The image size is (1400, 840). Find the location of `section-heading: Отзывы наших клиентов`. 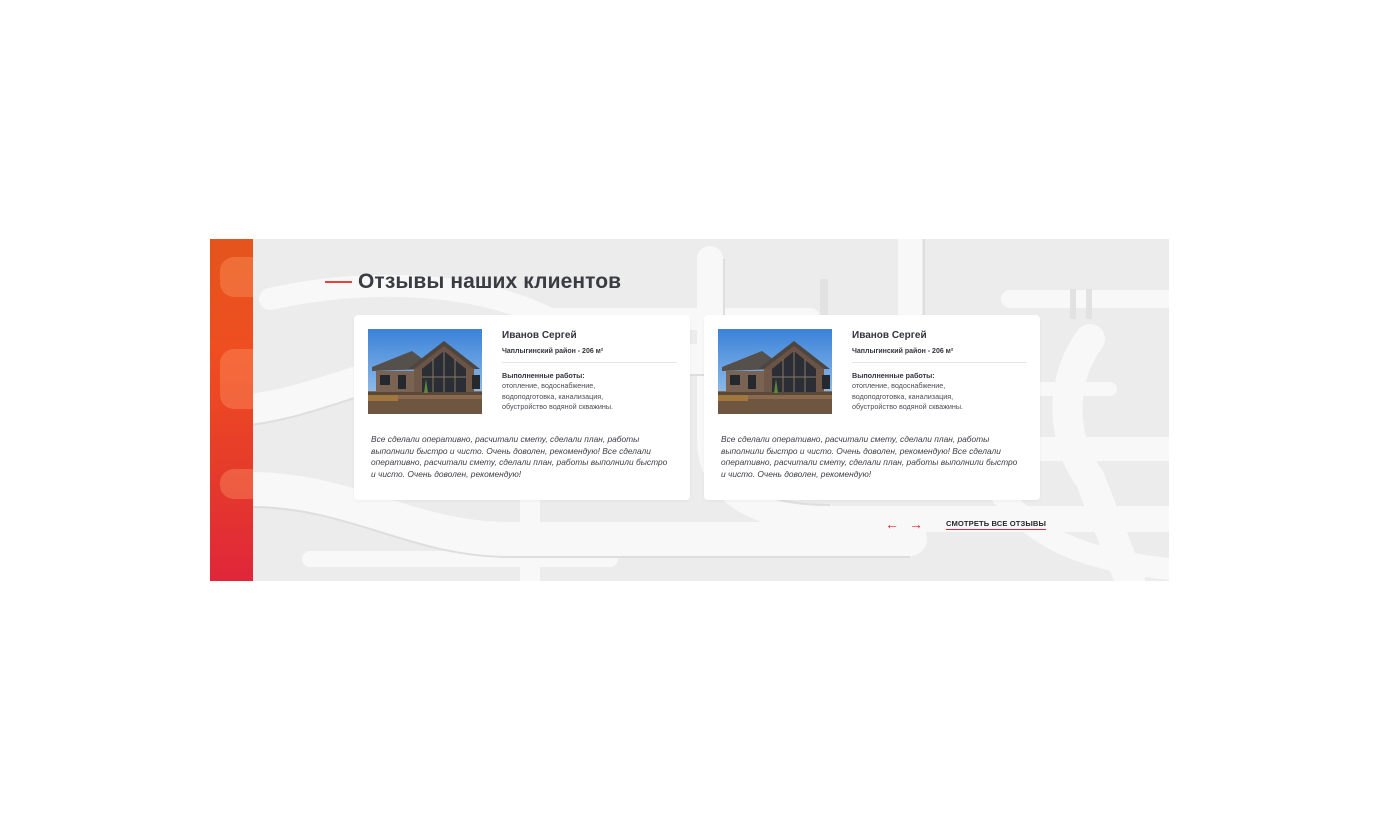

section-heading: Отзывы наших клиентов is located at coordinates (473, 282).